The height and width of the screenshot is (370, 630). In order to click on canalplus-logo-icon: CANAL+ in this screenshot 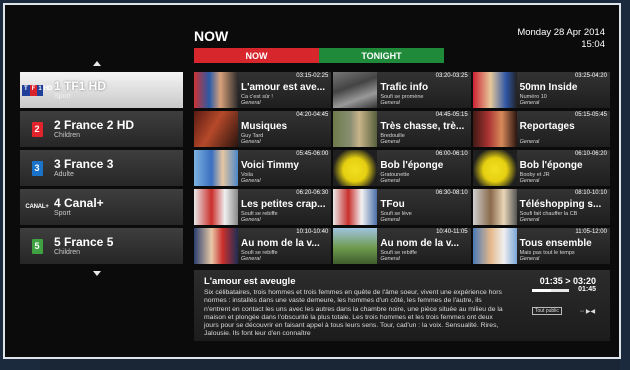, I will do `click(37, 207)`.